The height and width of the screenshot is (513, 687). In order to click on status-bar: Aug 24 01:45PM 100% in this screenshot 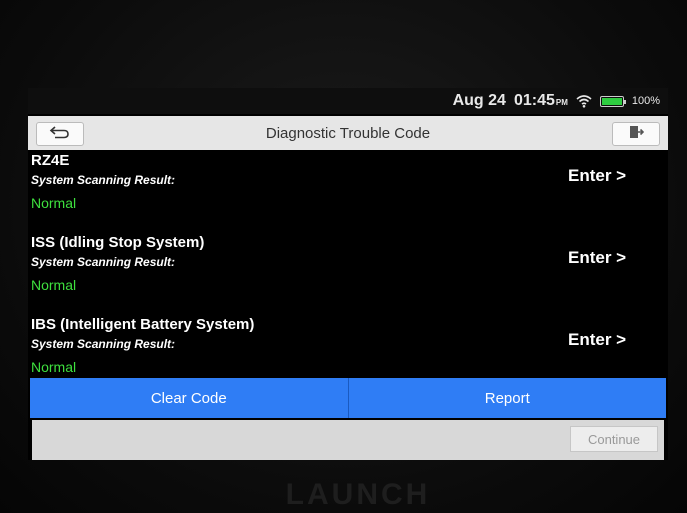, I will do `click(348, 101)`.